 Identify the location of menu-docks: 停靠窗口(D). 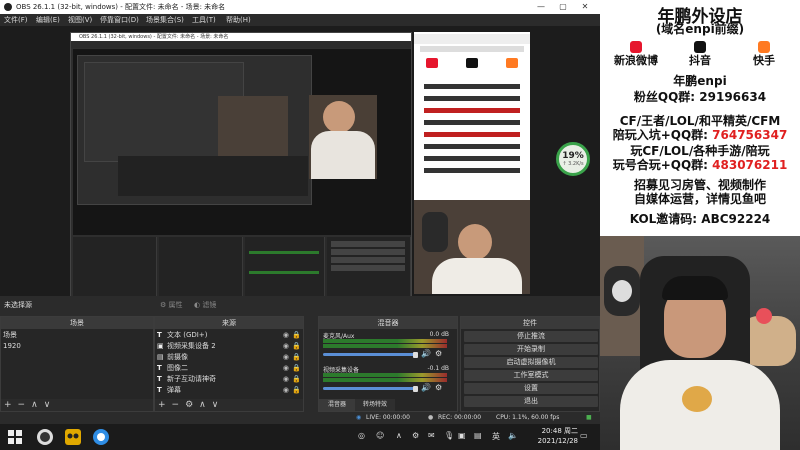
(119, 20).